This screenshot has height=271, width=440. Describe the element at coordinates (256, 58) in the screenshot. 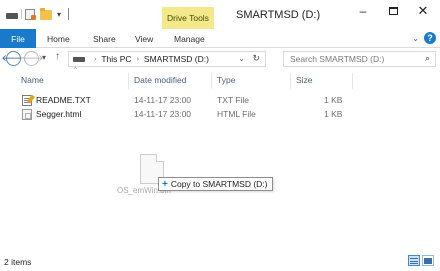

I see `refresh-icon: ↻` at that location.